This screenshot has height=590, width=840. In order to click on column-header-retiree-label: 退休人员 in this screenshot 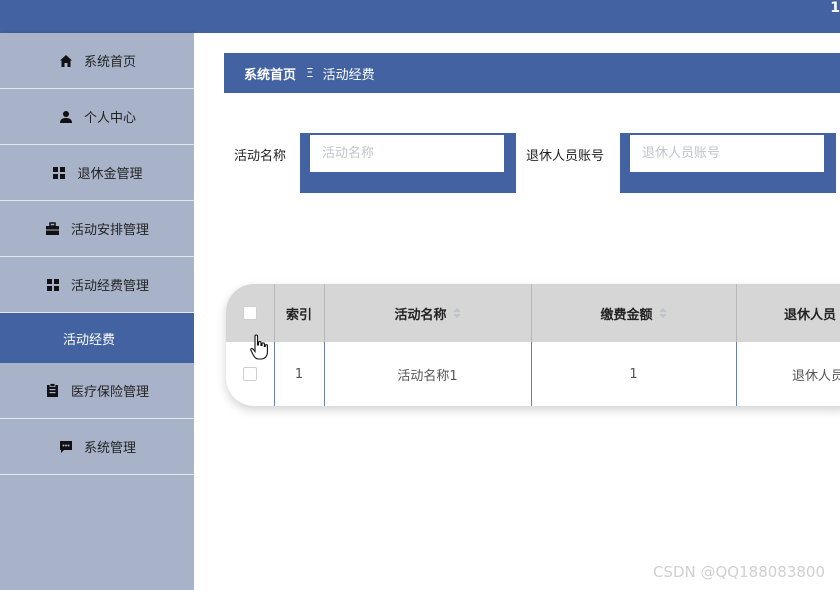, I will do `click(810, 315)`.